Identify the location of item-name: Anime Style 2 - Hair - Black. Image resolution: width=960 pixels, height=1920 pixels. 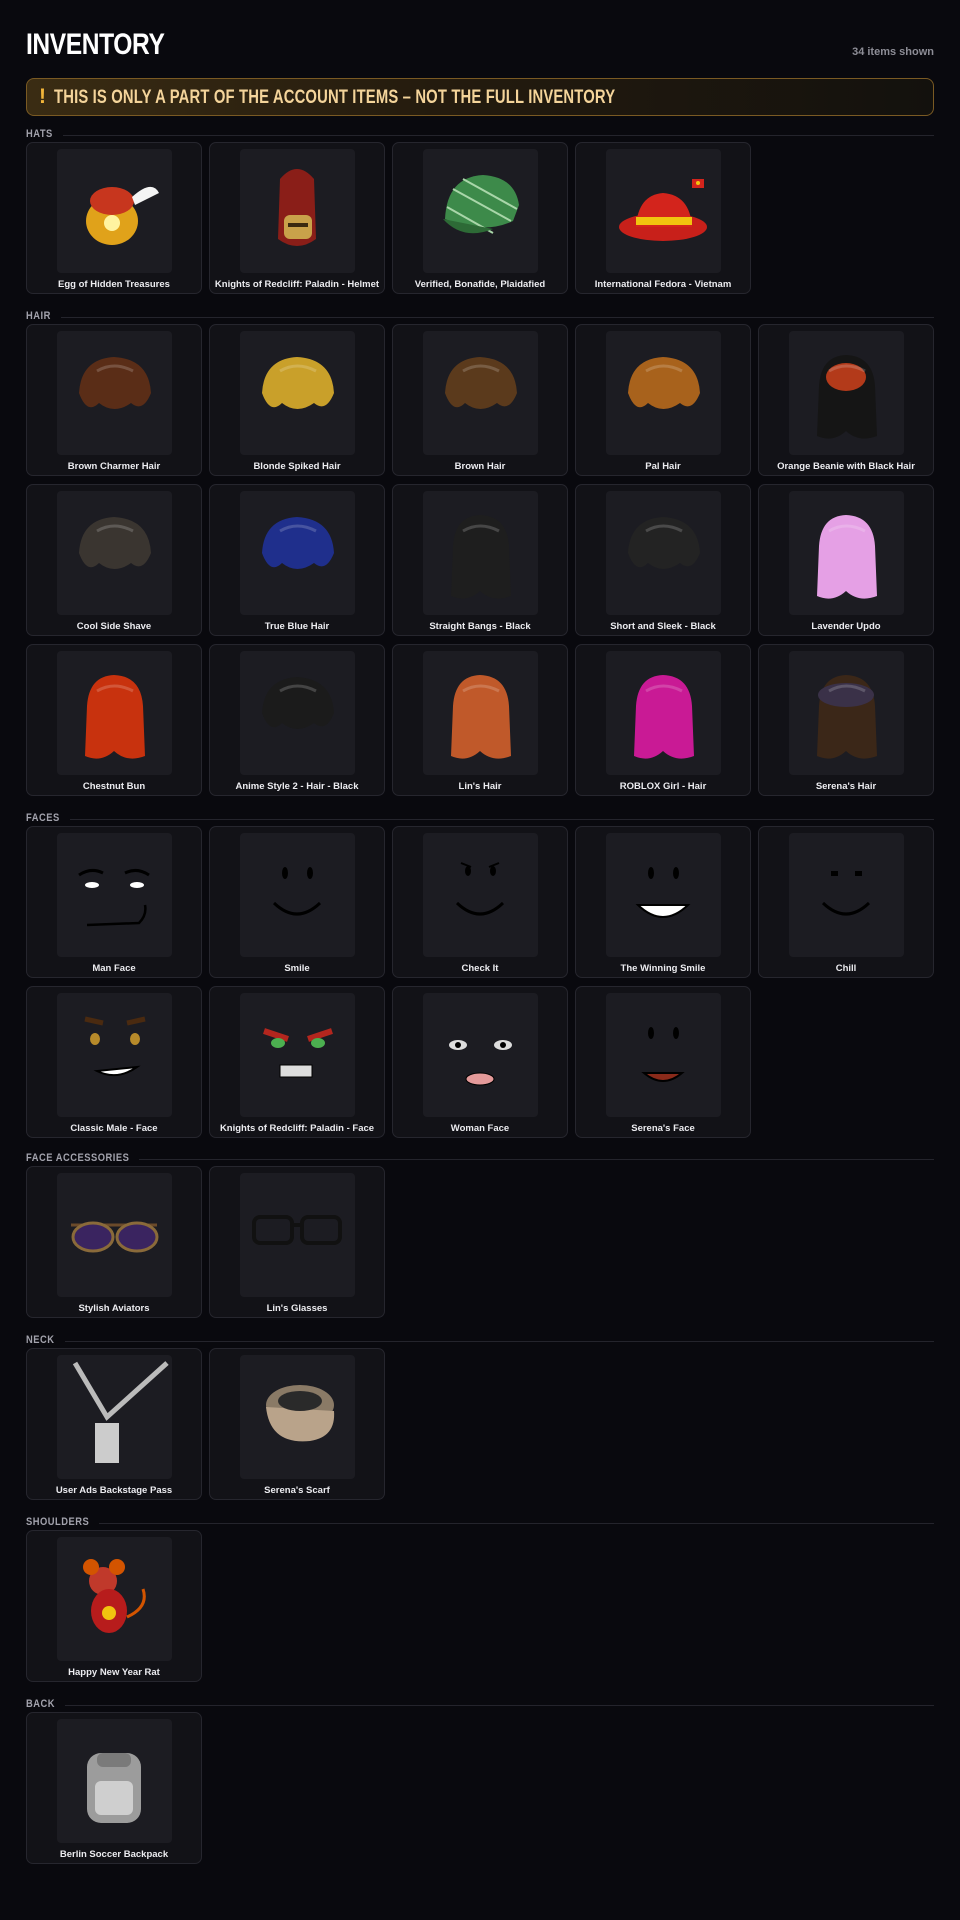
(297, 786).